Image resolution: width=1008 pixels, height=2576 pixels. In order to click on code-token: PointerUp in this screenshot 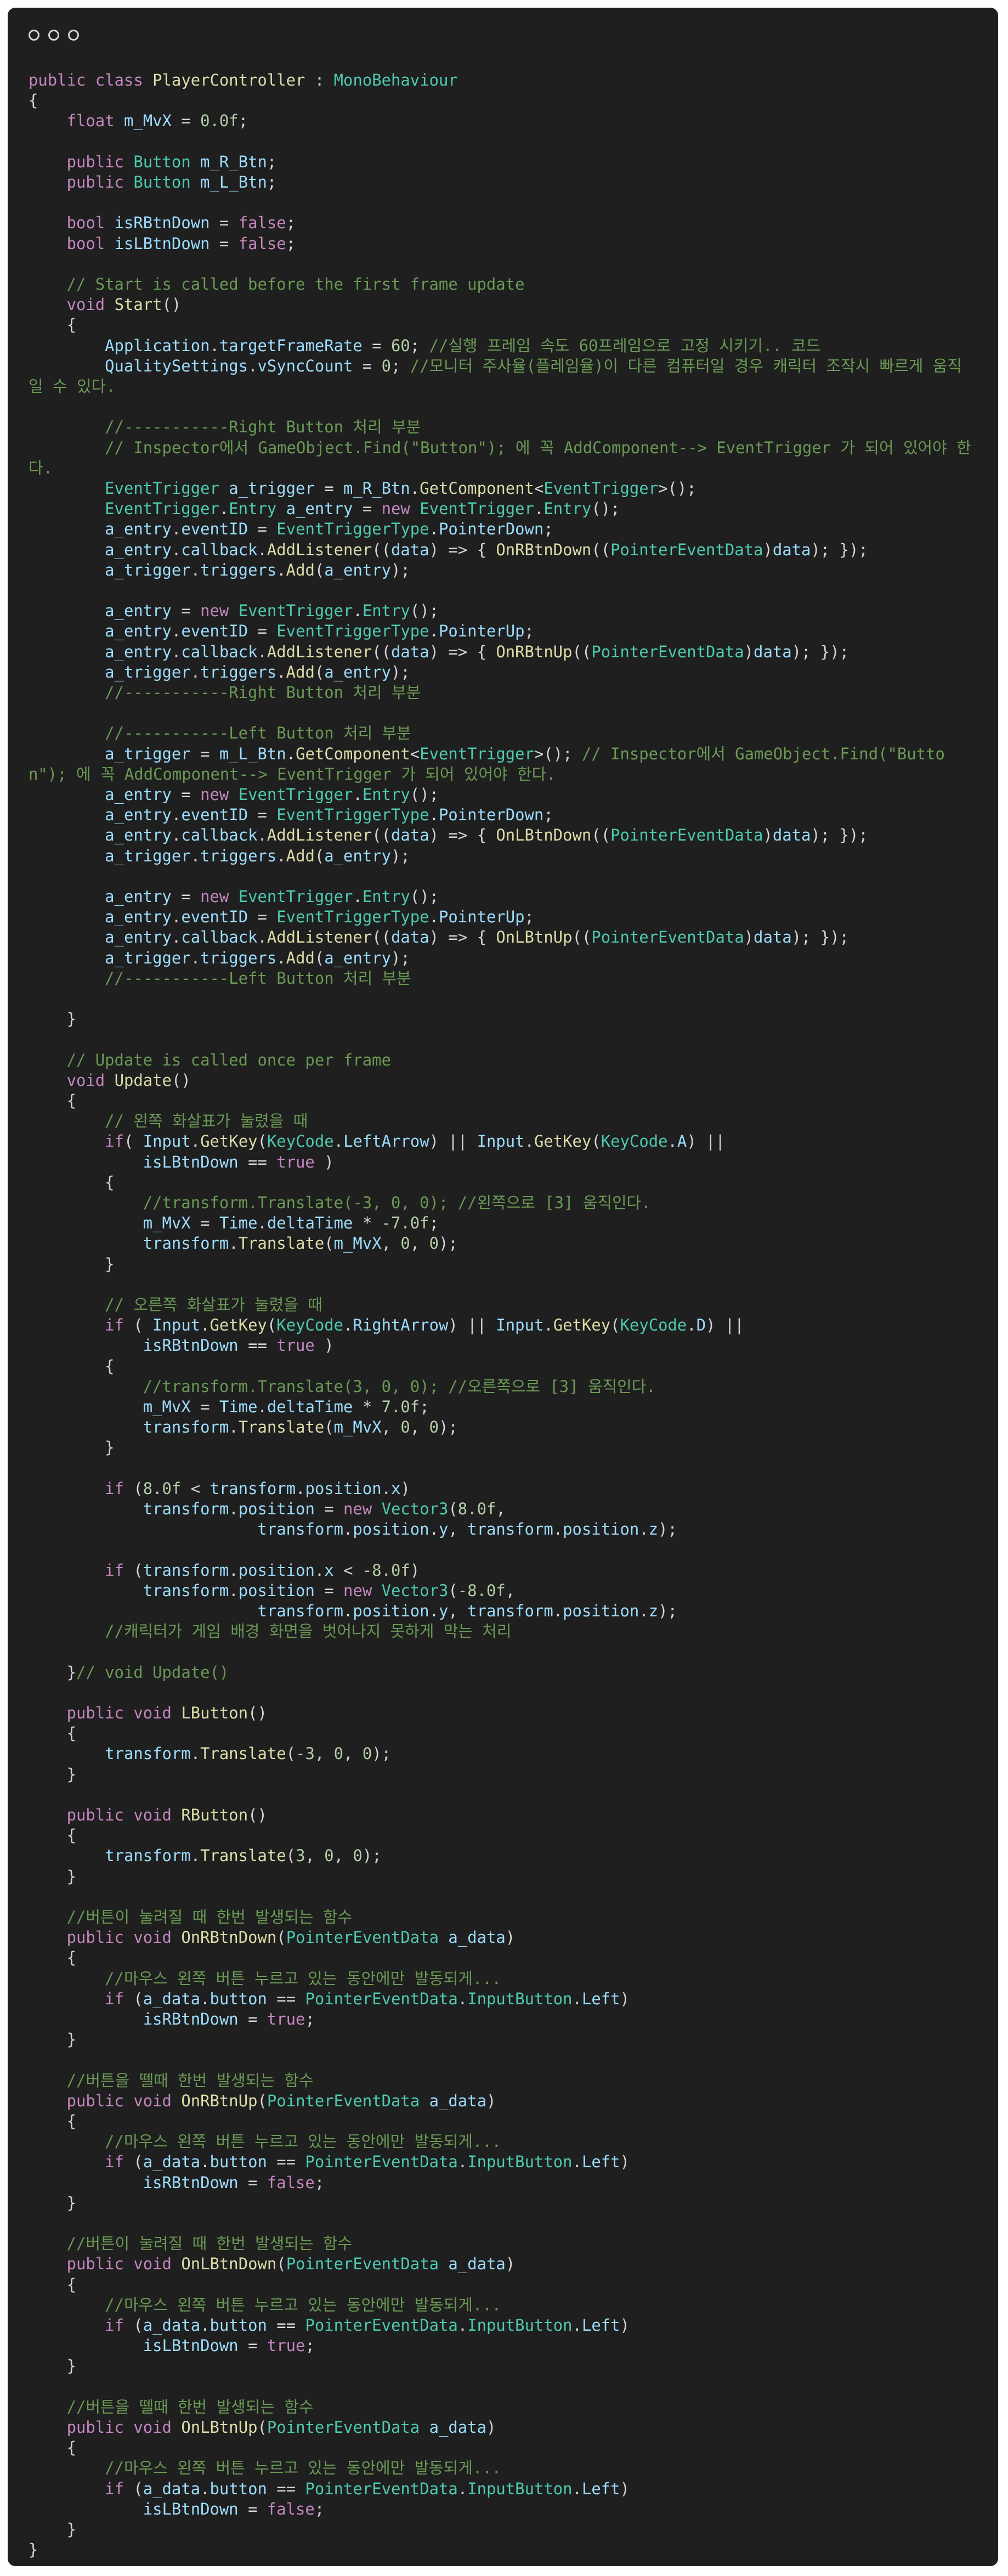, I will do `click(482, 917)`.